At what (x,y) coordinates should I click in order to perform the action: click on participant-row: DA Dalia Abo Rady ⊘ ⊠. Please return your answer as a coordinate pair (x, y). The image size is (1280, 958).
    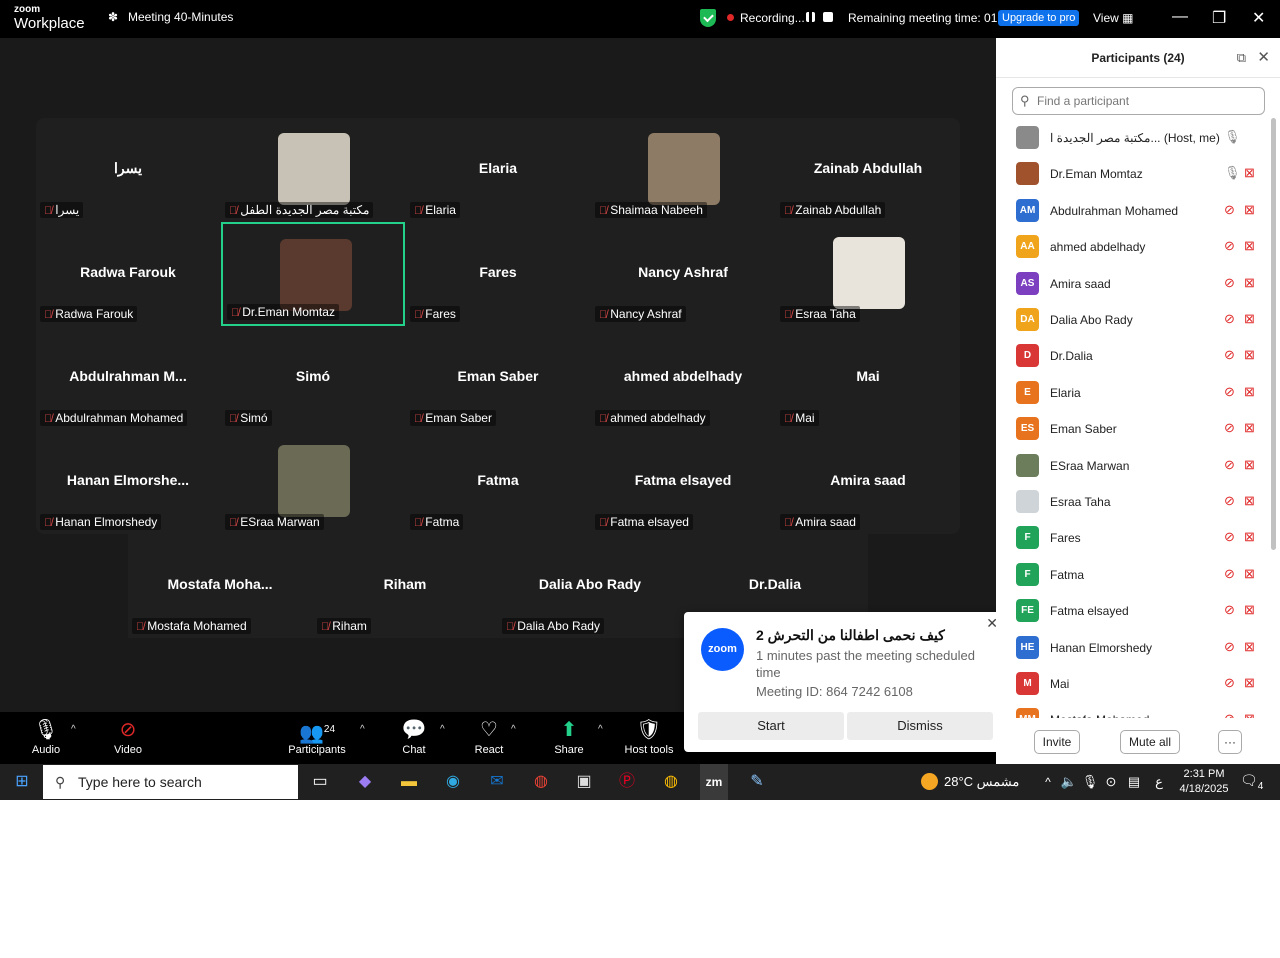
    Looking at the image, I should click on (1131, 320).